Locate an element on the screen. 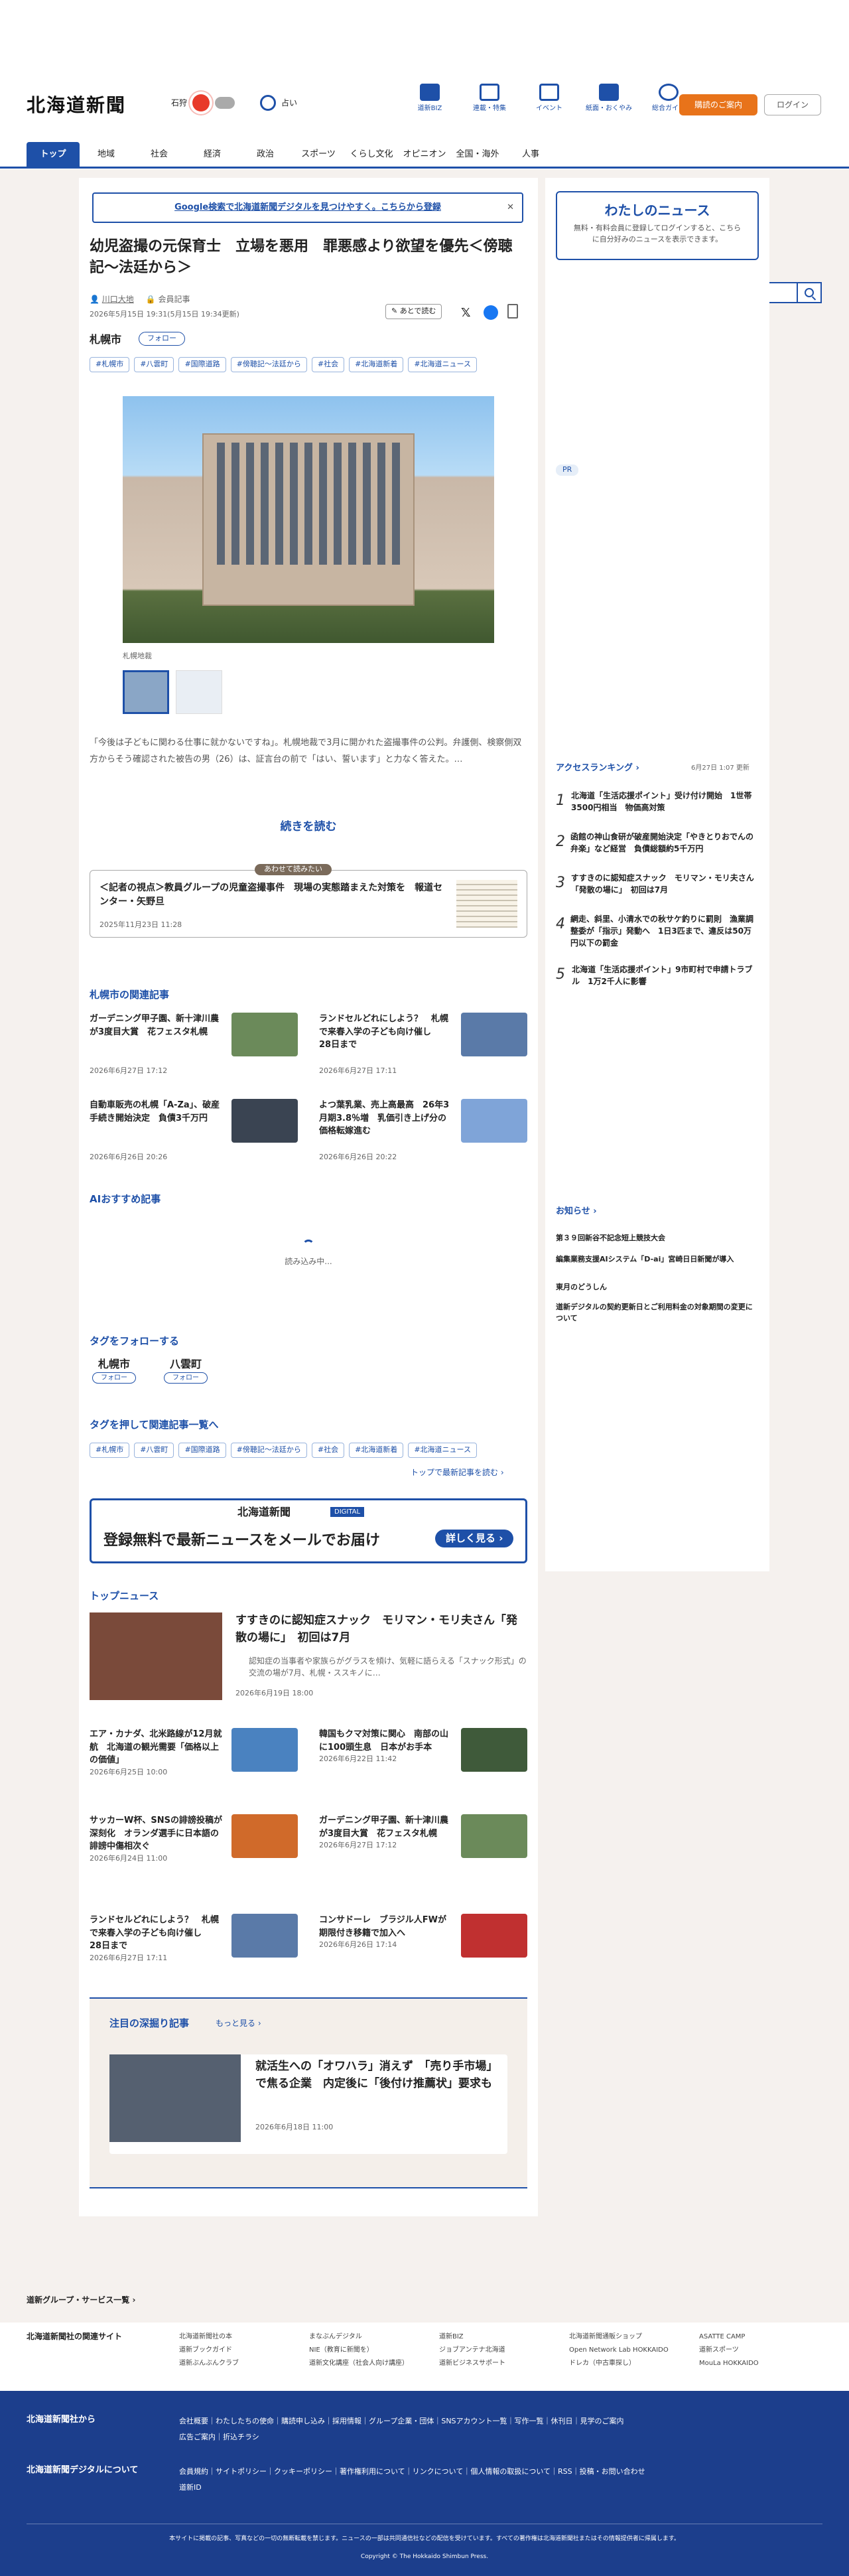 The height and width of the screenshot is (2576, 849). footer-link: RSS is located at coordinates (565, 2472).